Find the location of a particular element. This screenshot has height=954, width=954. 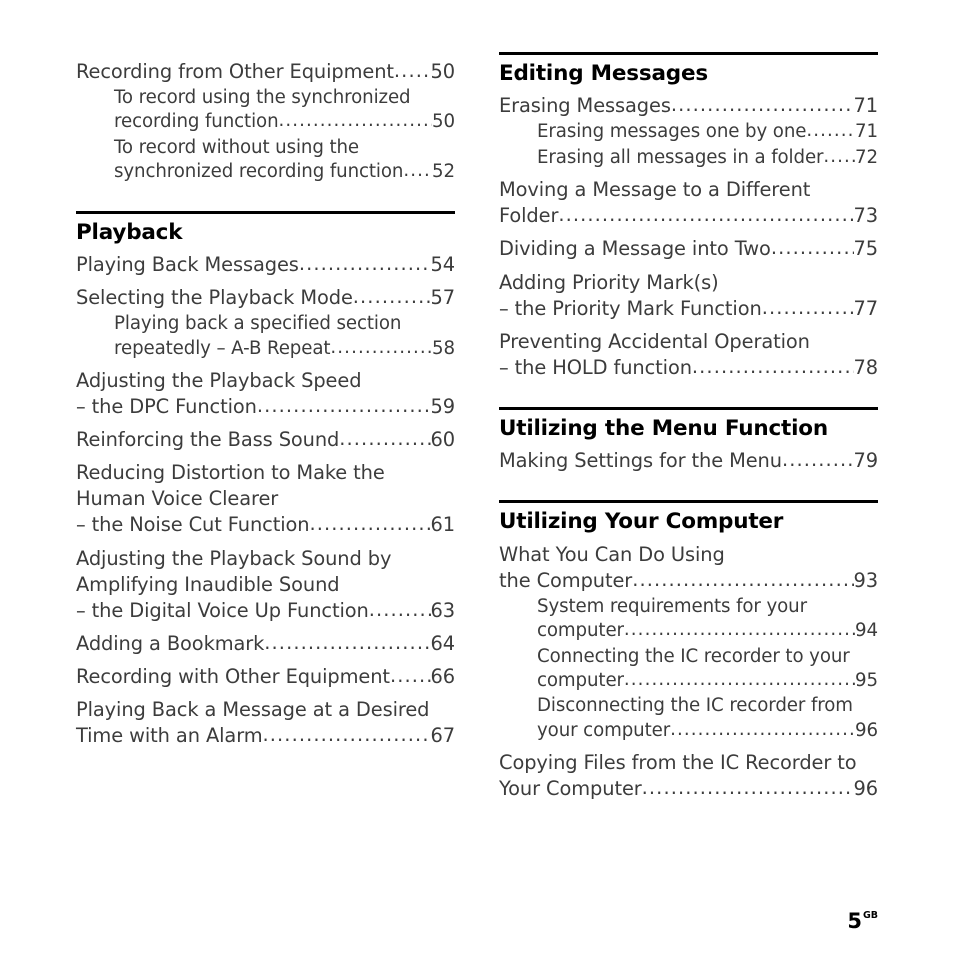

toc-entry-line: Disconnecting the IC recorder from is located at coordinates (695, 706).